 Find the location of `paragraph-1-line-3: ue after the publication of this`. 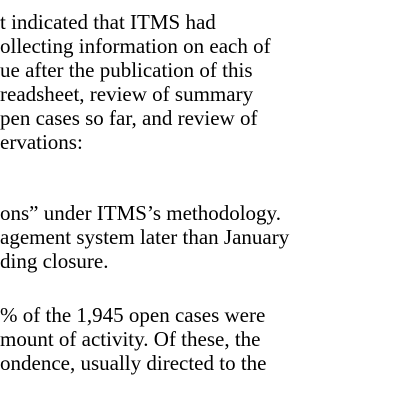

paragraph-1-line-3: ue after the publication of this is located at coordinates (126, 70).